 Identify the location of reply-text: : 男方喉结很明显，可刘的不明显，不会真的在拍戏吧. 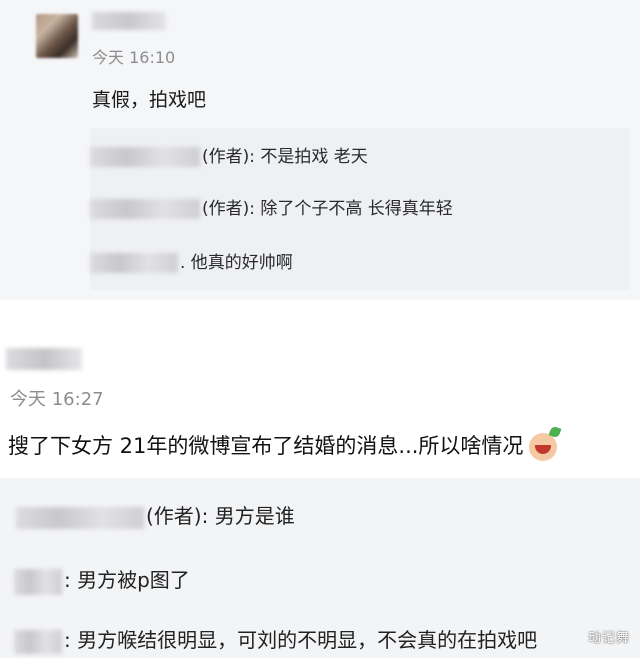
(301, 640).